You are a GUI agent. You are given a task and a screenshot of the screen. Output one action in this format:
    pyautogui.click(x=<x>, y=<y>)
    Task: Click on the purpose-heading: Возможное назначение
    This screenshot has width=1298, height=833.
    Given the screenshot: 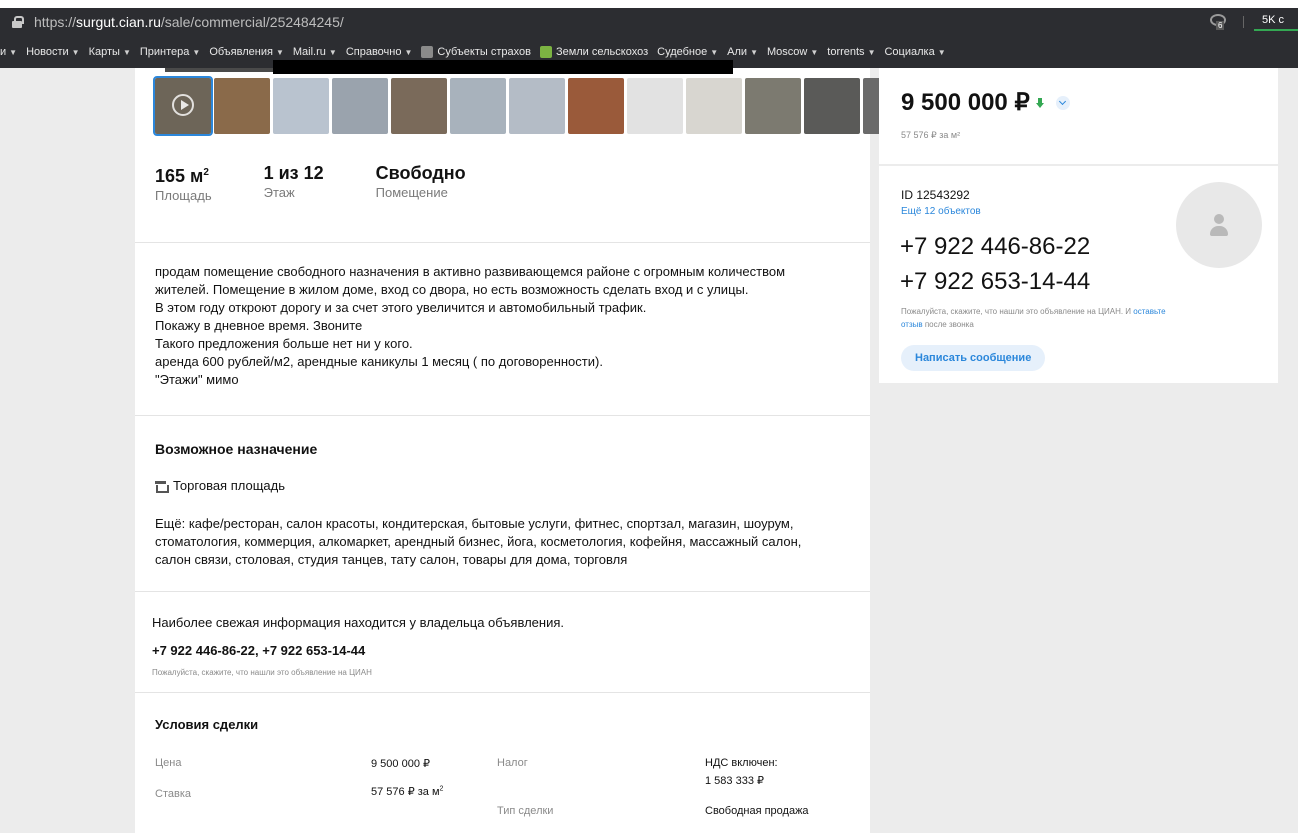 What is the action you would take?
    pyautogui.click(x=236, y=449)
    